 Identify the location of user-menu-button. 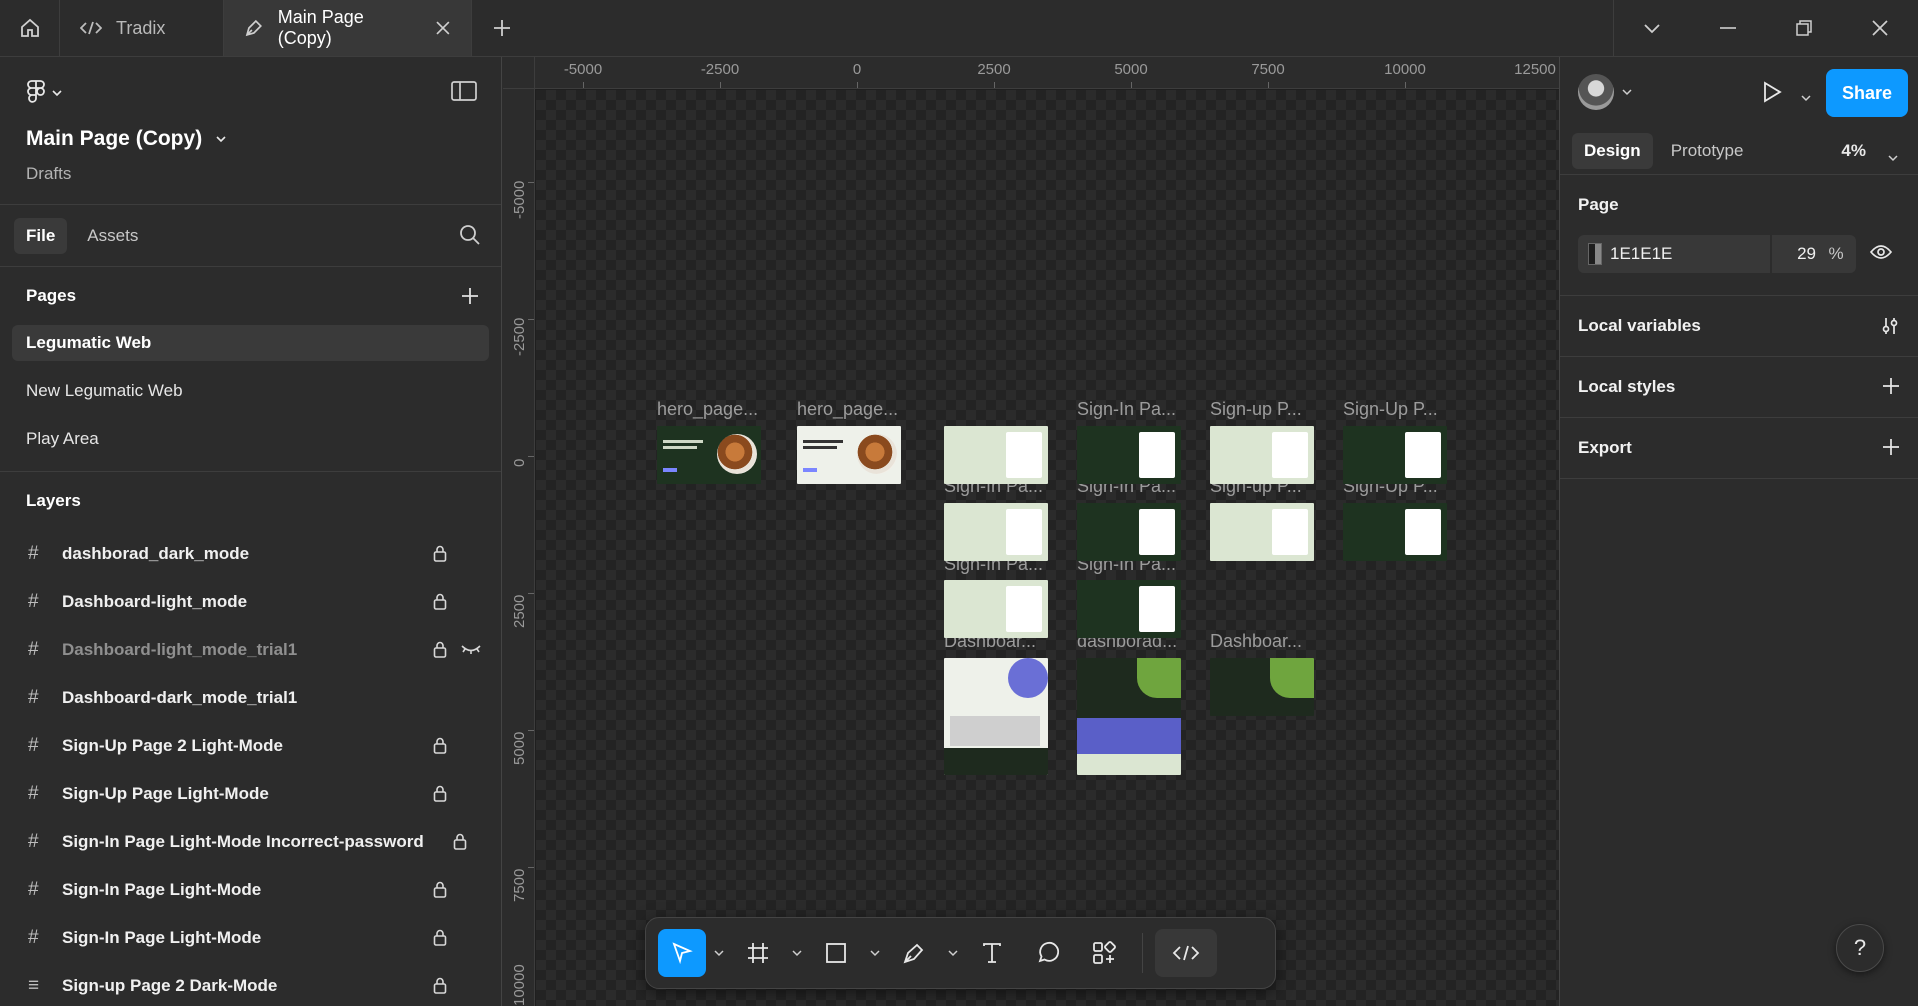
(1605, 92).